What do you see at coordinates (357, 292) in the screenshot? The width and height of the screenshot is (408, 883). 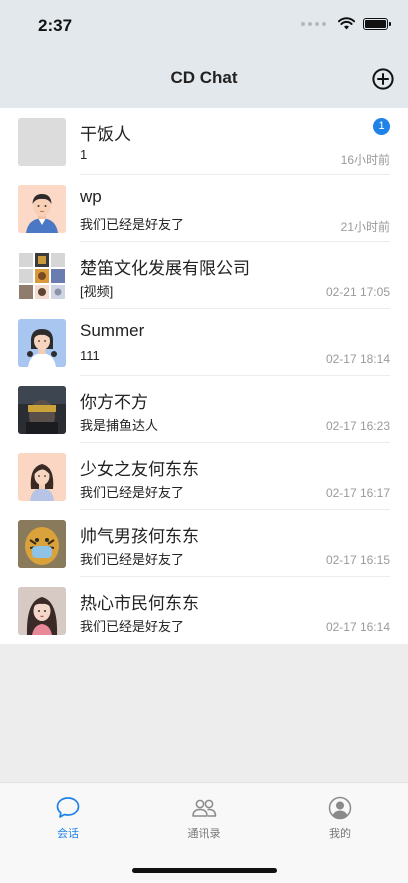 I see `message-time: 02-21 17:05` at bounding box center [357, 292].